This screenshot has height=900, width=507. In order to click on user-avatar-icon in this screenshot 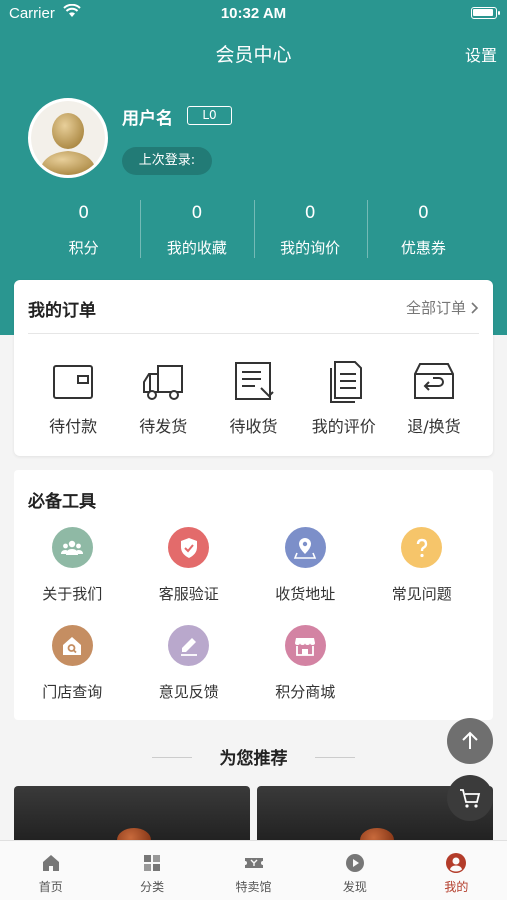, I will do `click(68, 138)`.